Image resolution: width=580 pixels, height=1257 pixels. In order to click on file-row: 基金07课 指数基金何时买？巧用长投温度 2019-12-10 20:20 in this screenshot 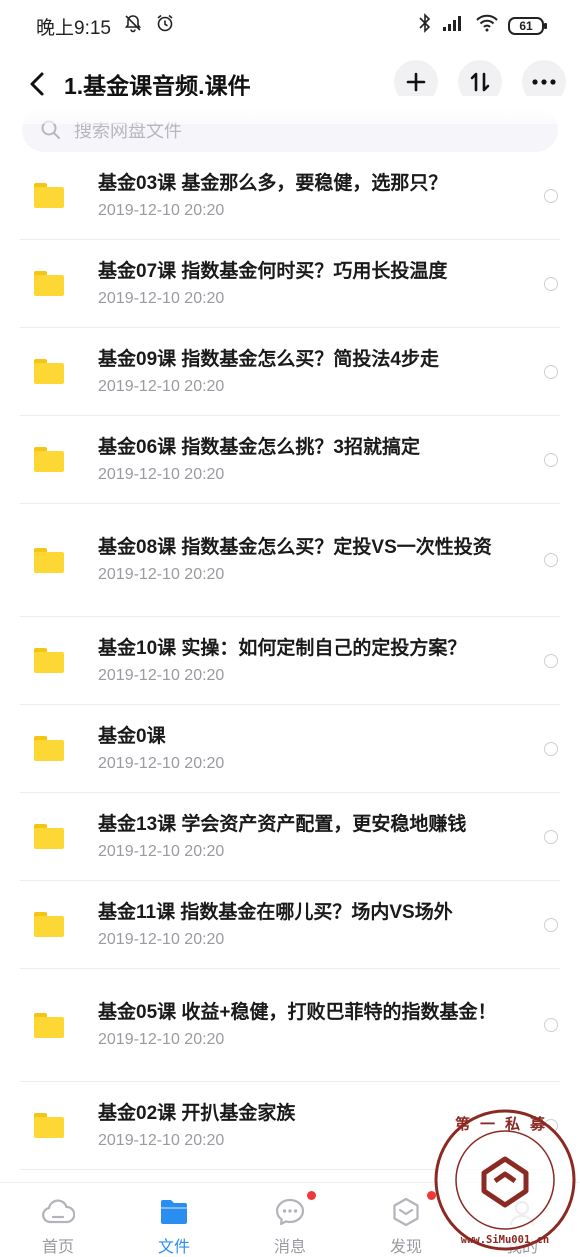, I will do `click(290, 284)`.